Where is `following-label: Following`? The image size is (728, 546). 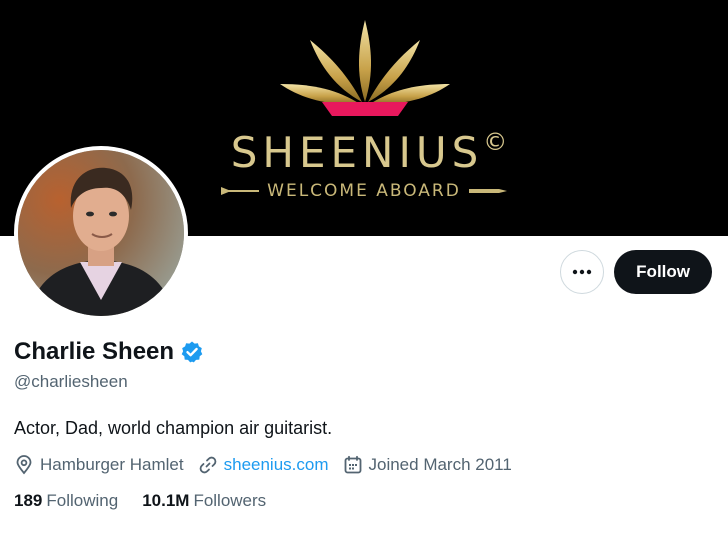 following-label: Following is located at coordinates (82, 500).